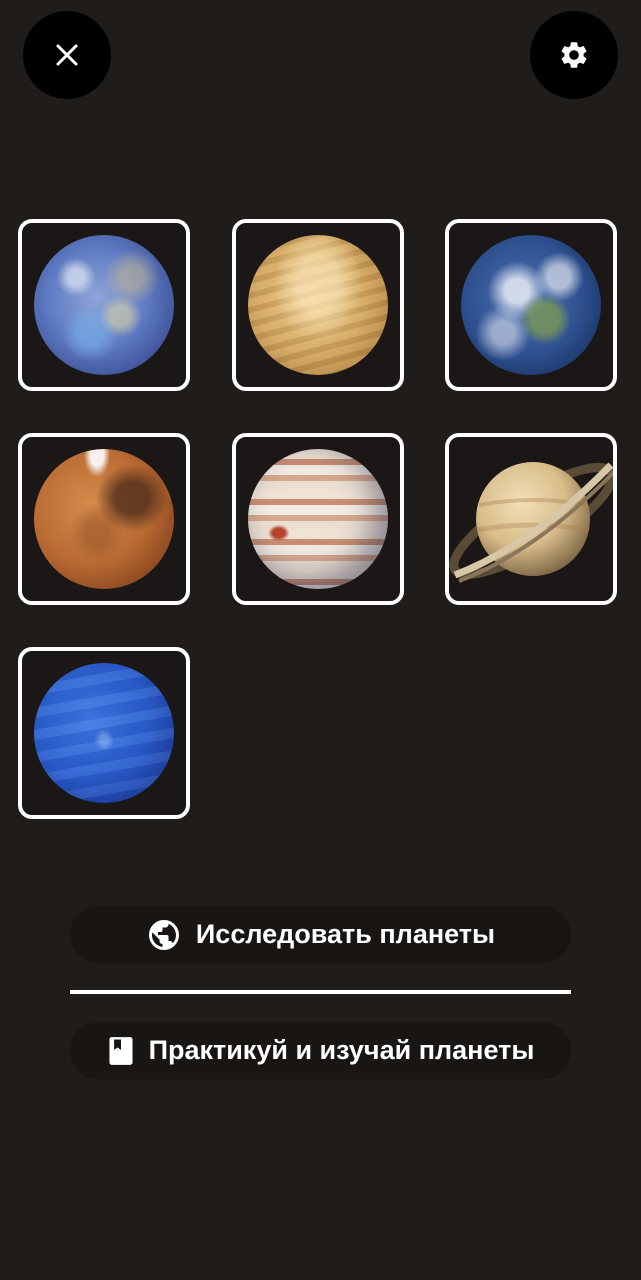  I want to click on close-button, so click(67, 55).